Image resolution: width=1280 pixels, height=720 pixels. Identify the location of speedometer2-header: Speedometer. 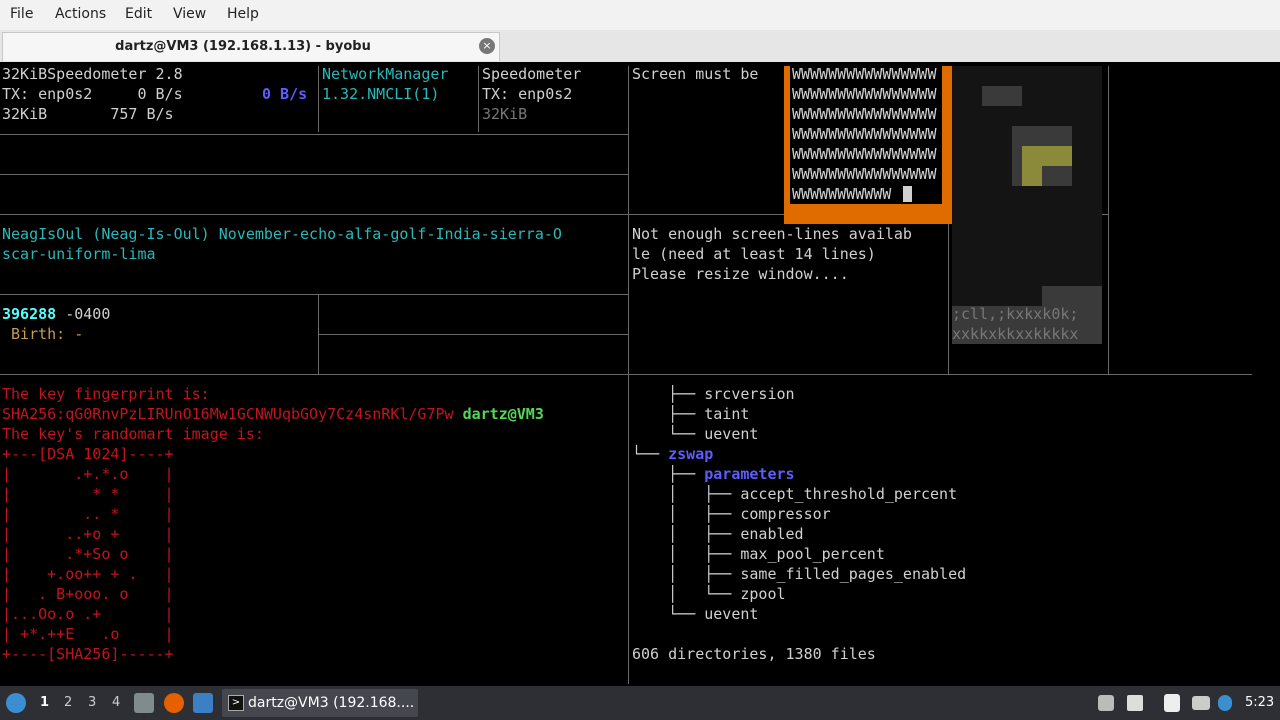
(532, 74).